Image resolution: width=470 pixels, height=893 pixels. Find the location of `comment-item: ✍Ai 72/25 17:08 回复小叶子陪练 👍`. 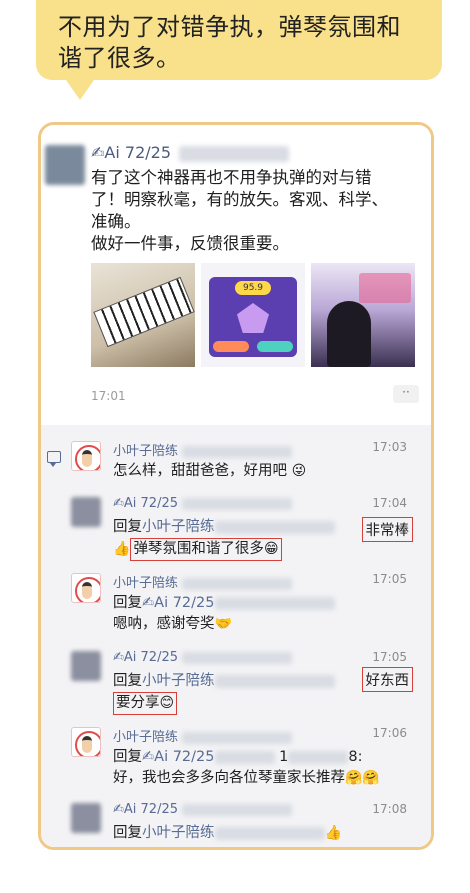

comment-item: ✍Ai 72/25 17:08 回复小叶子陪练 👍 is located at coordinates (251, 824).